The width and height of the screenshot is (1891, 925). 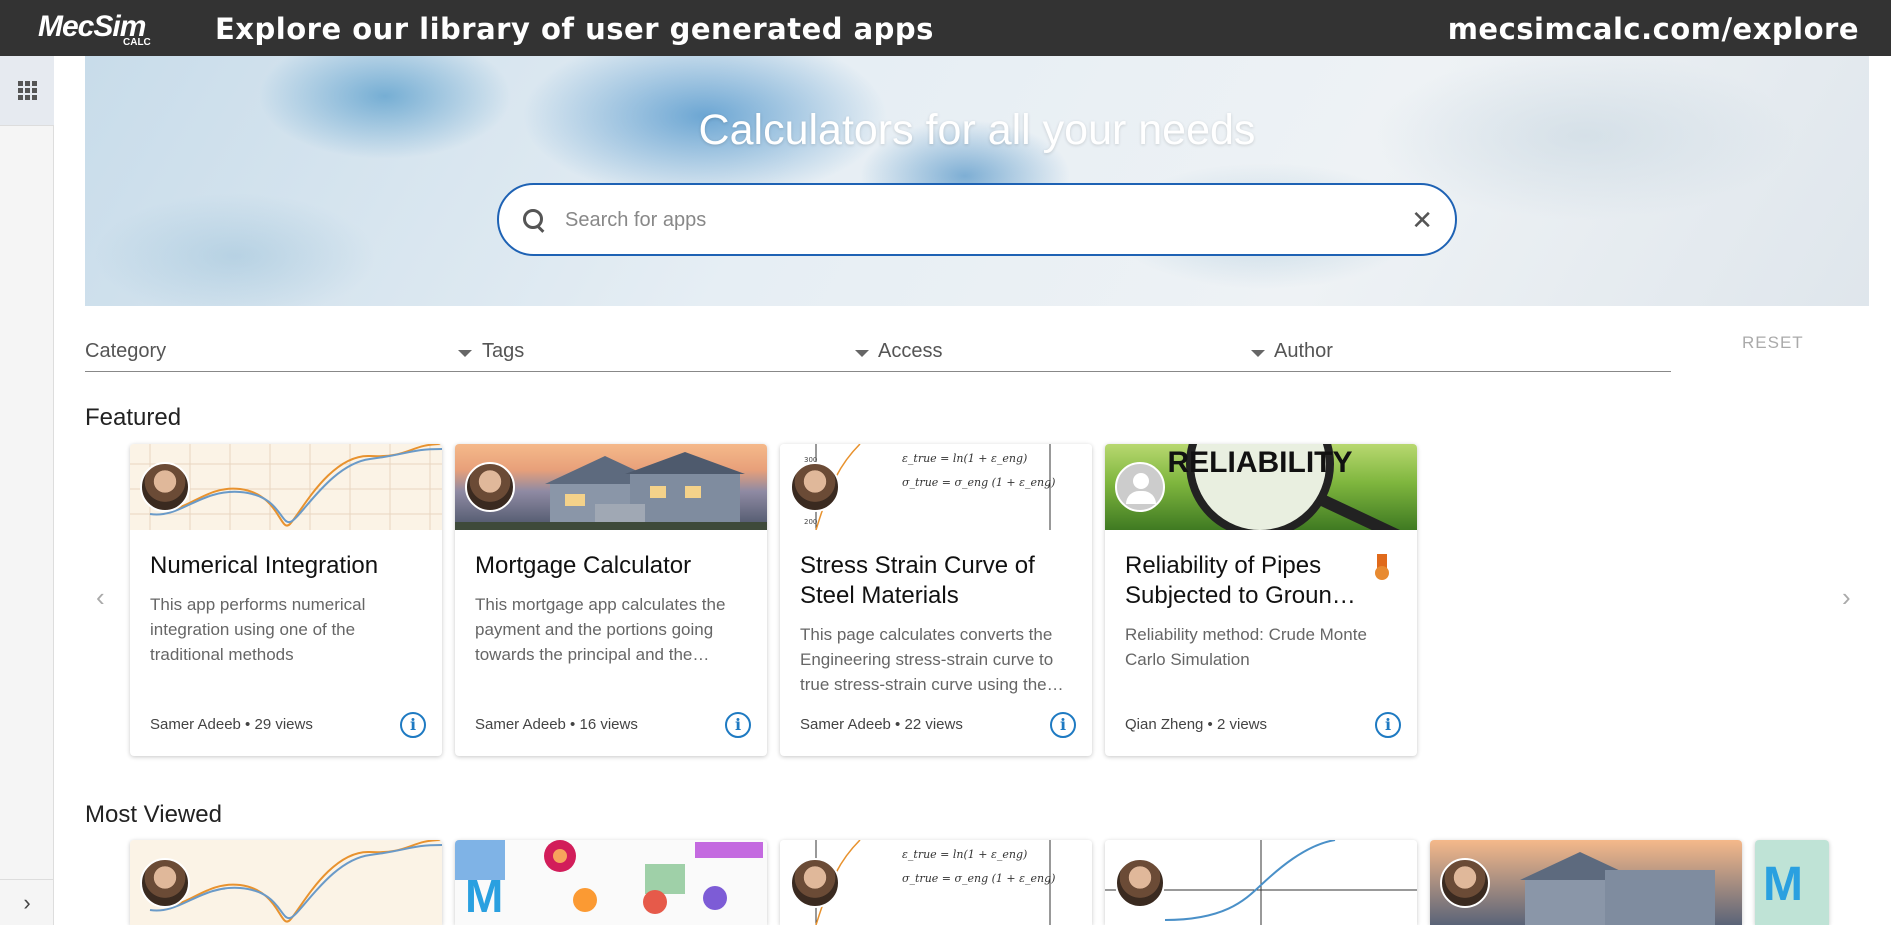 What do you see at coordinates (231, 724) in the screenshot?
I see `card-meta: Samer Adeeb • 29 views` at bounding box center [231, 724].